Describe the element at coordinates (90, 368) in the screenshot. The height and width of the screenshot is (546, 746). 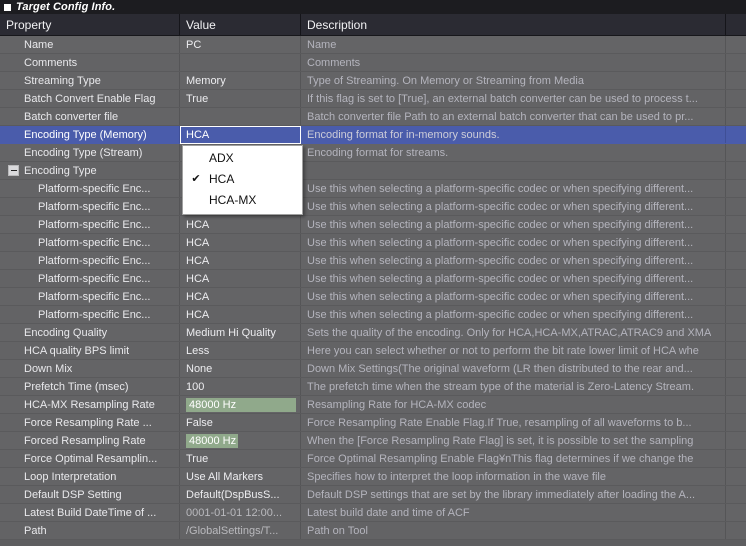
I see `cell-property: Down Mix` at that location.